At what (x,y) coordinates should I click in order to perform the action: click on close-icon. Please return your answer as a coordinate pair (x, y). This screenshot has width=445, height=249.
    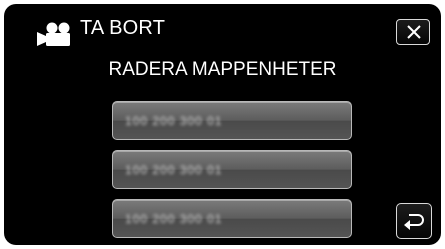
    Looking at the image, I should click on (414, 32).